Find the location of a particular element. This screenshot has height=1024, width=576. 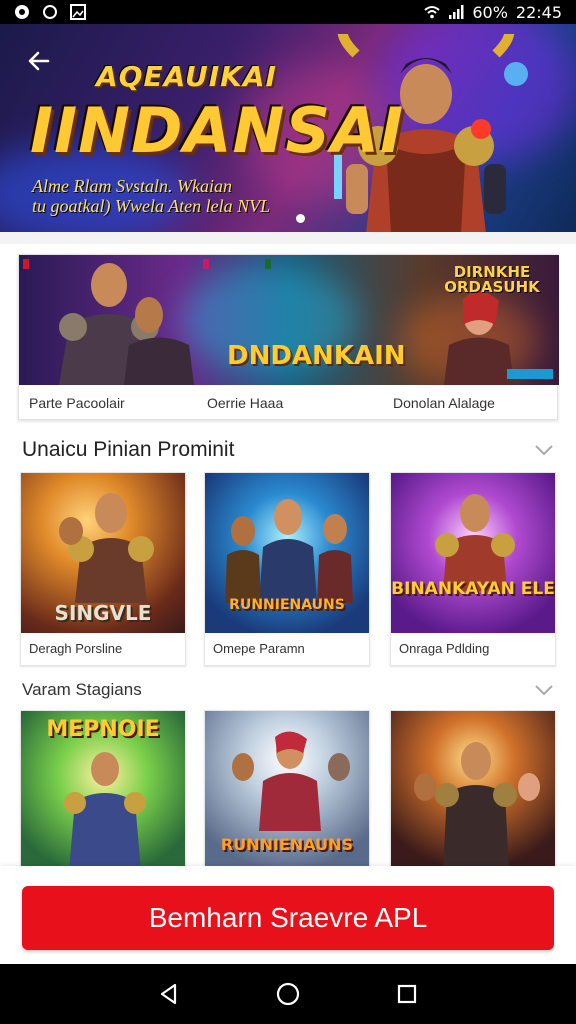

featured-banner-image: DNDANKAIN DIRNKHE ORDASUHK is located at coordinates (289, 320).